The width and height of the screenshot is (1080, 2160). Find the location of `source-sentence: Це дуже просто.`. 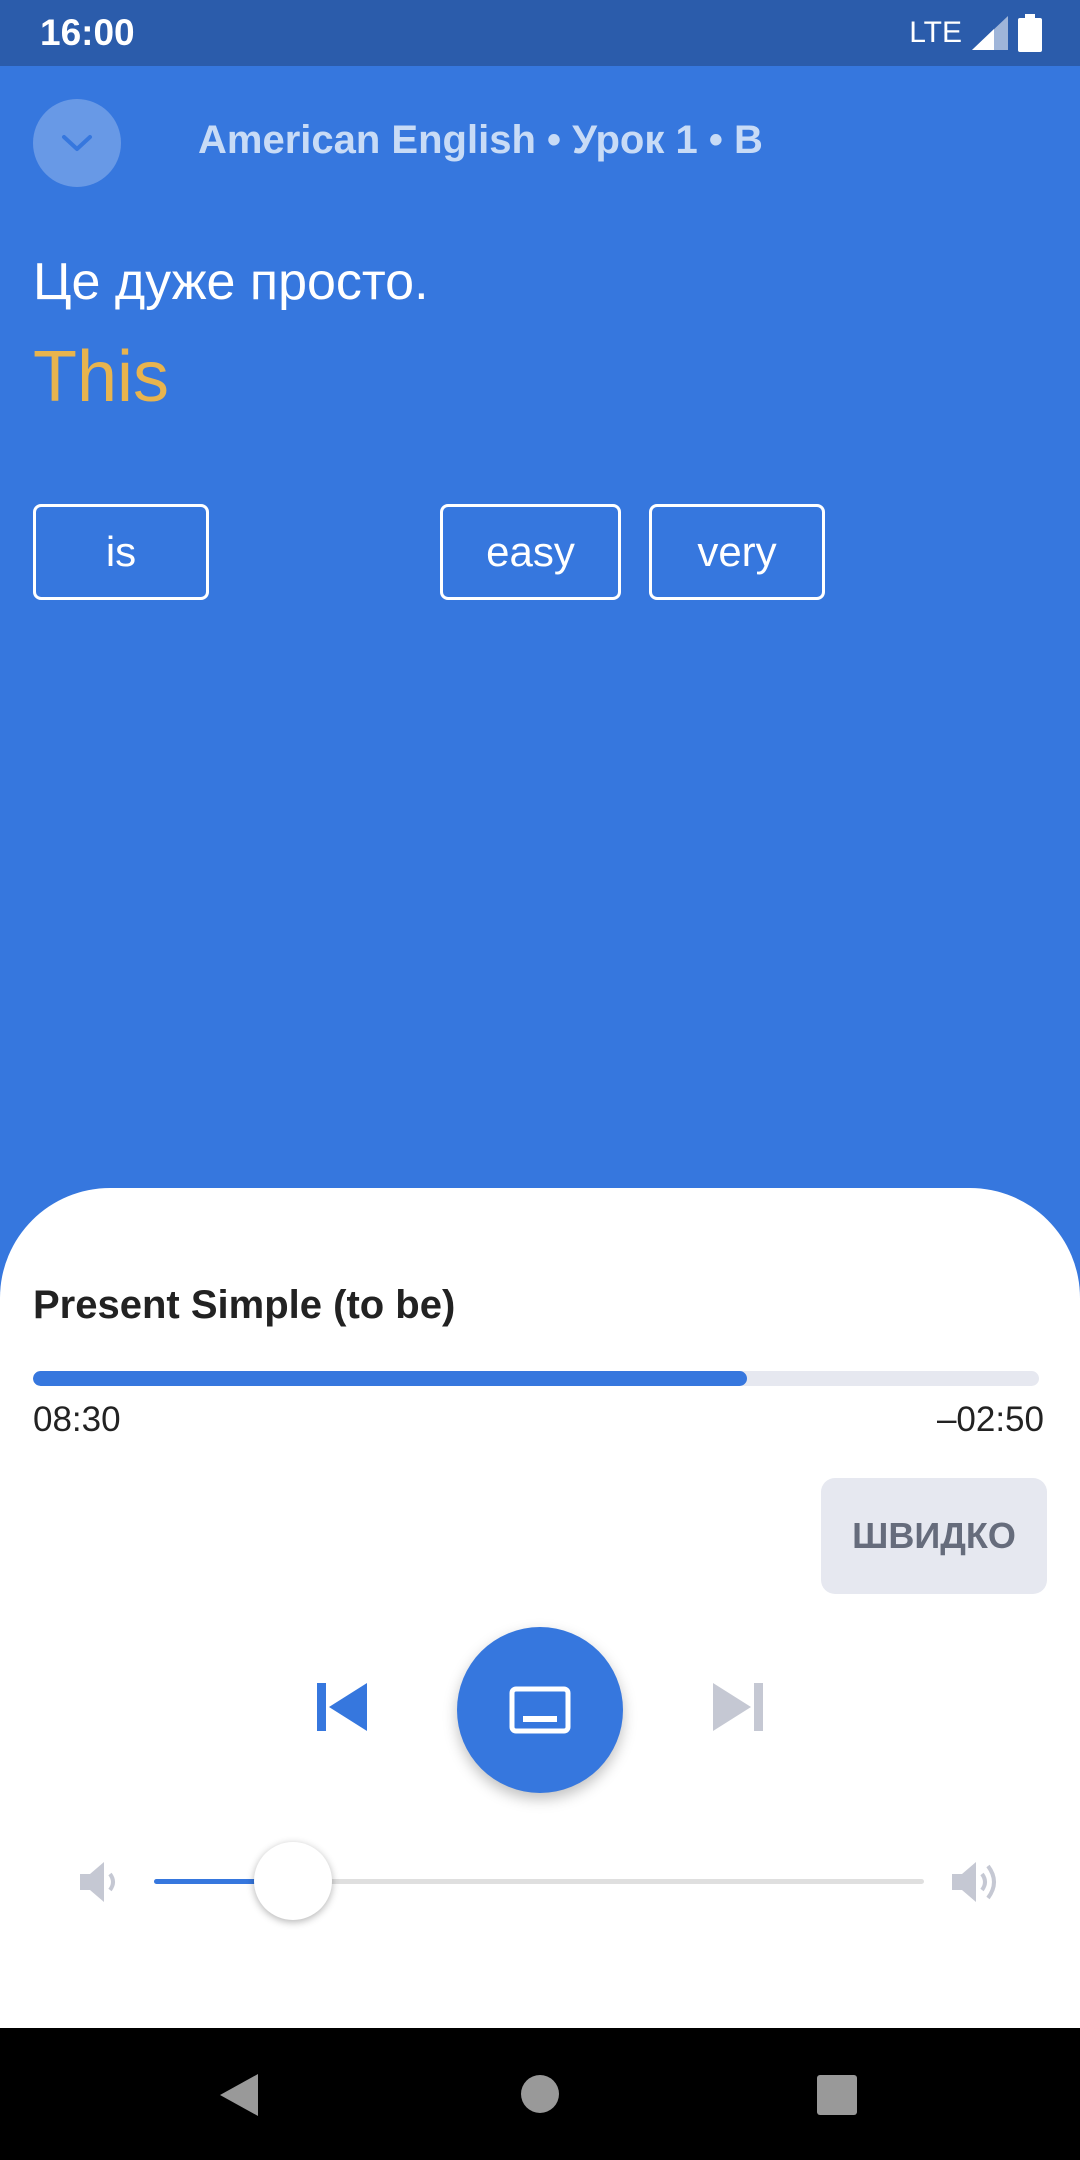

source-sentence: Це дуже просто. is located at coordinates (231, 282).